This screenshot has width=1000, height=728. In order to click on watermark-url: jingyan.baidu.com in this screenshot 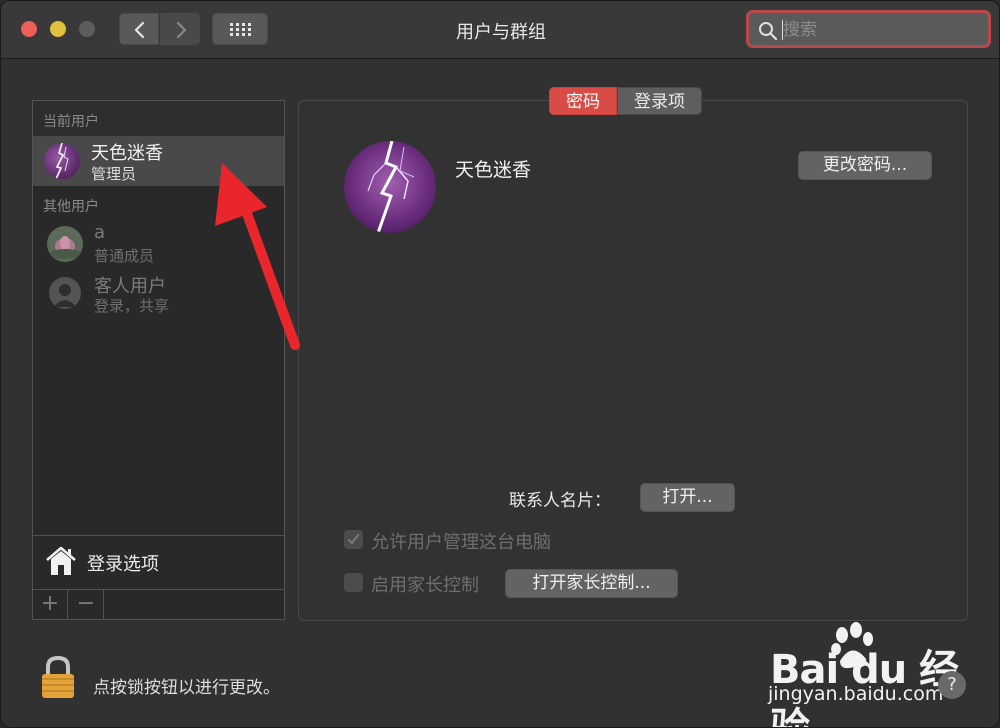, I will do `click(856, 694)`.